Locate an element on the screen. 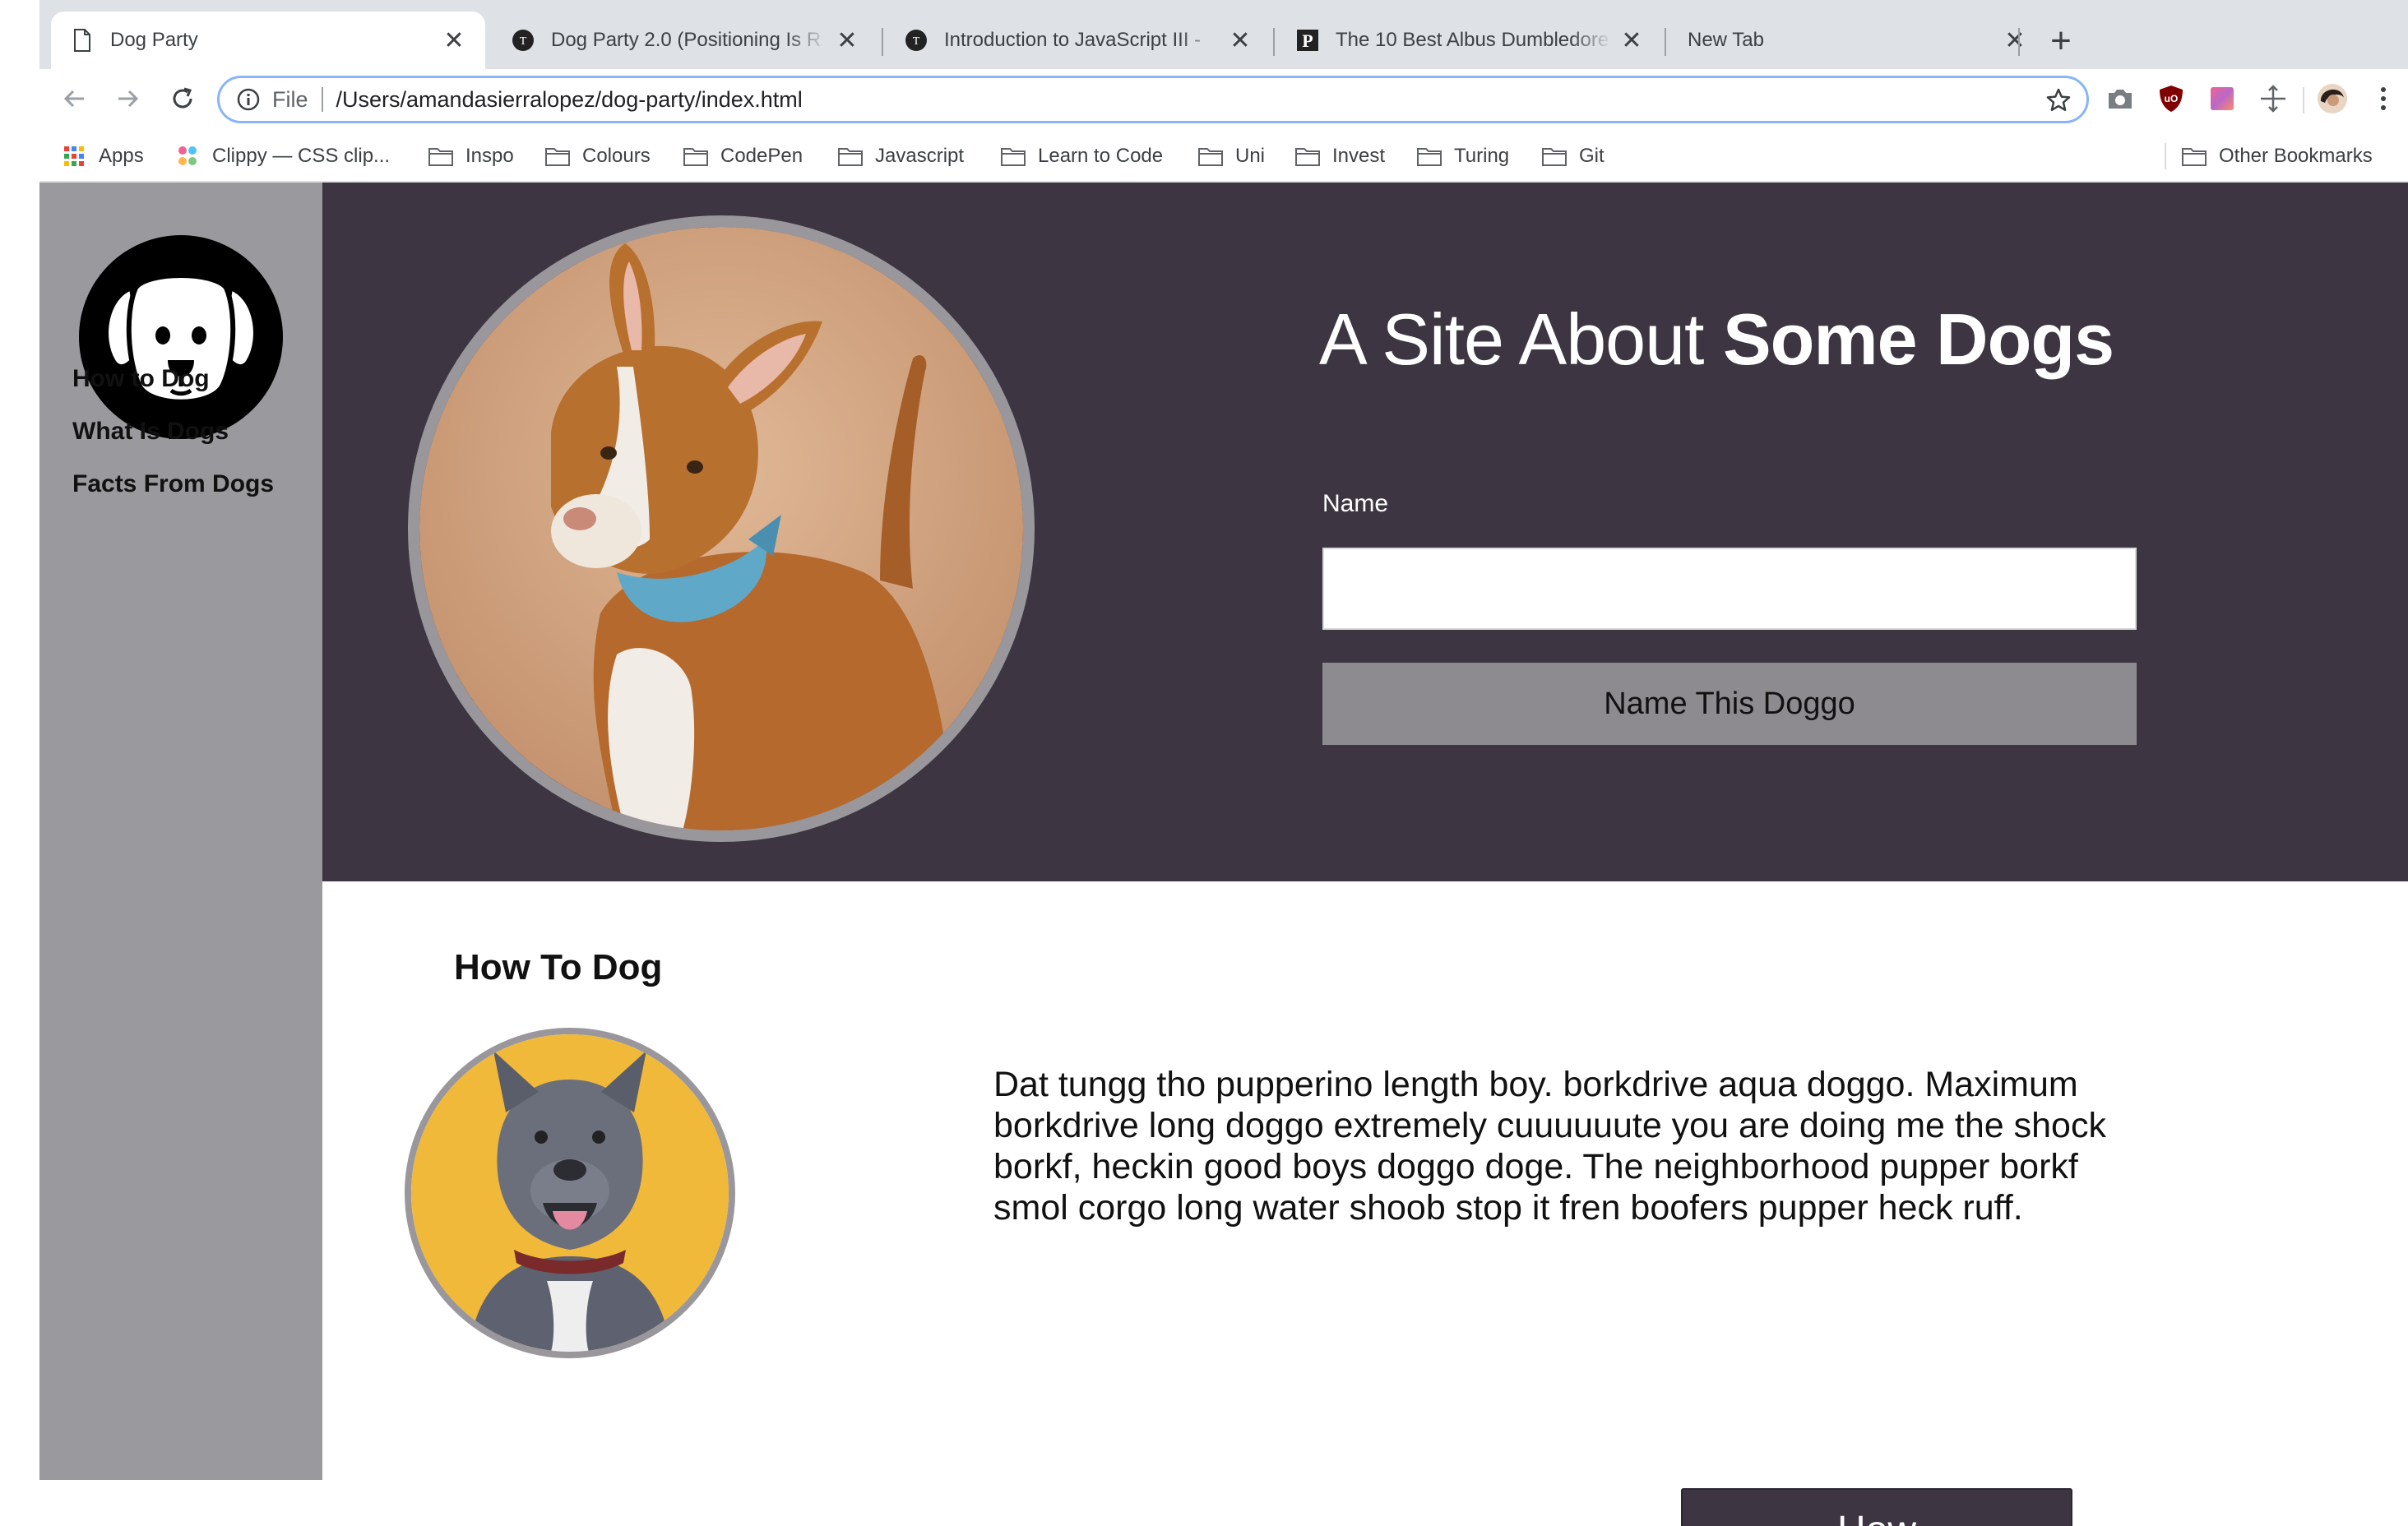  url-scheme-label: File is located at coordinates (290, 99).